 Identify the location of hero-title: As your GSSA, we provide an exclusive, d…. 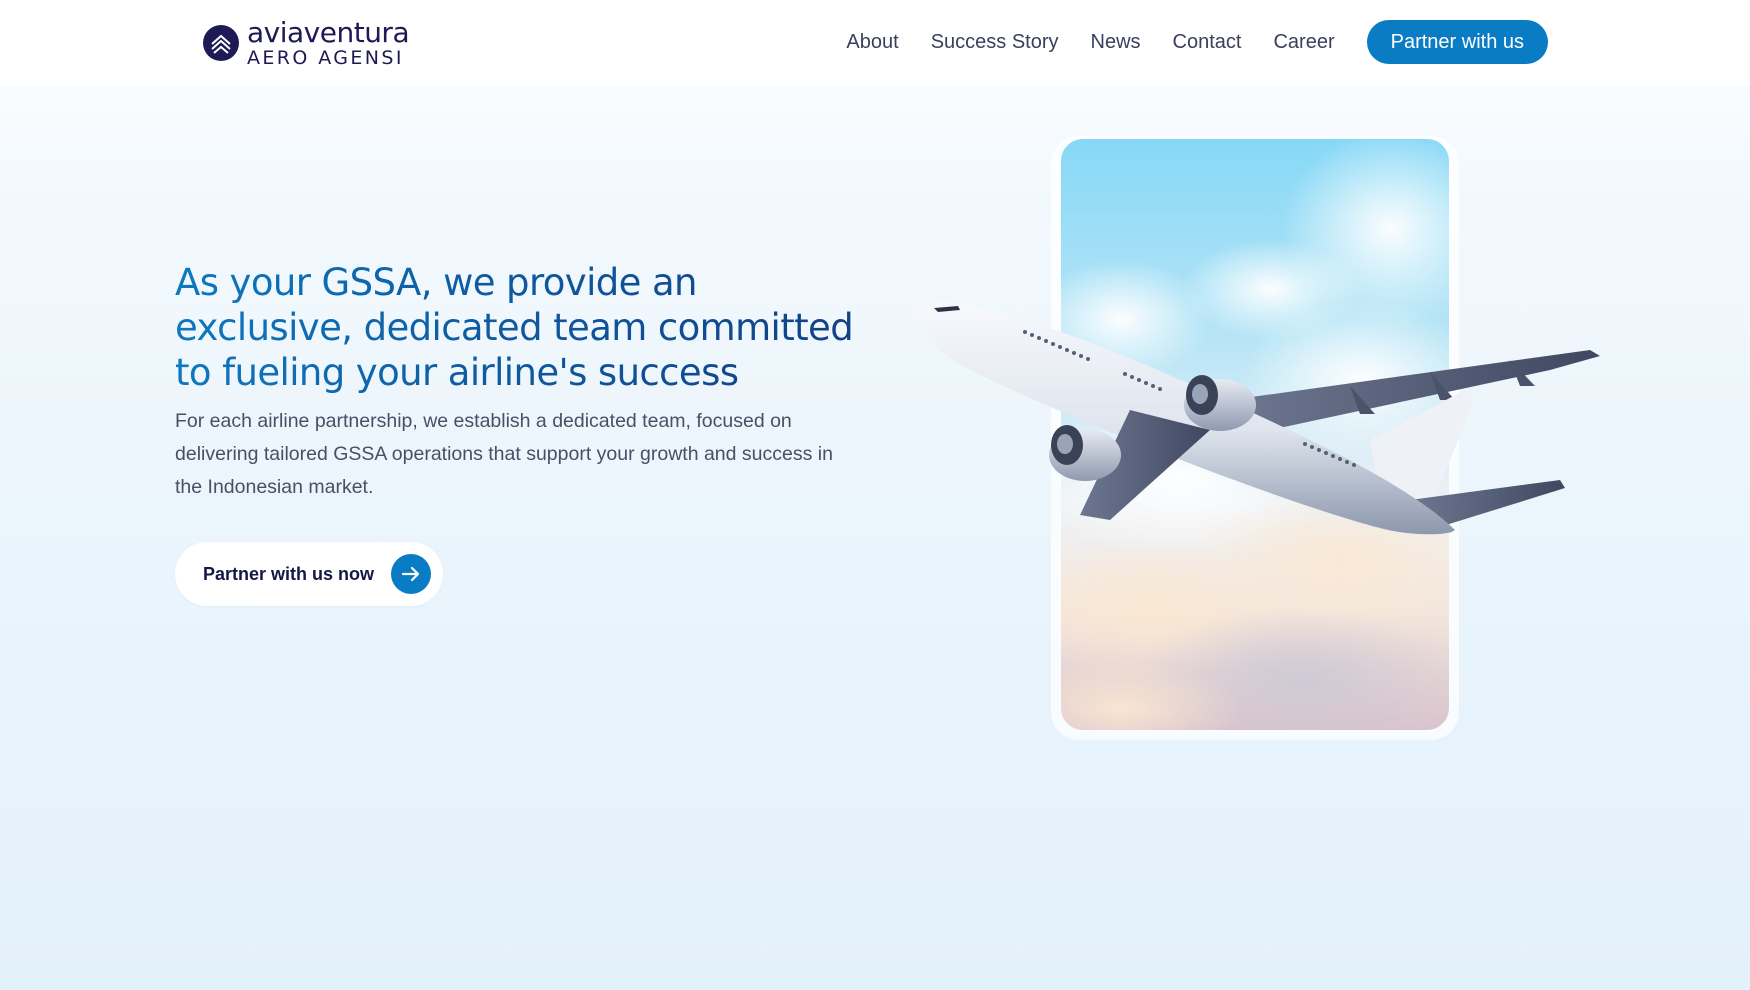
(525, 327).